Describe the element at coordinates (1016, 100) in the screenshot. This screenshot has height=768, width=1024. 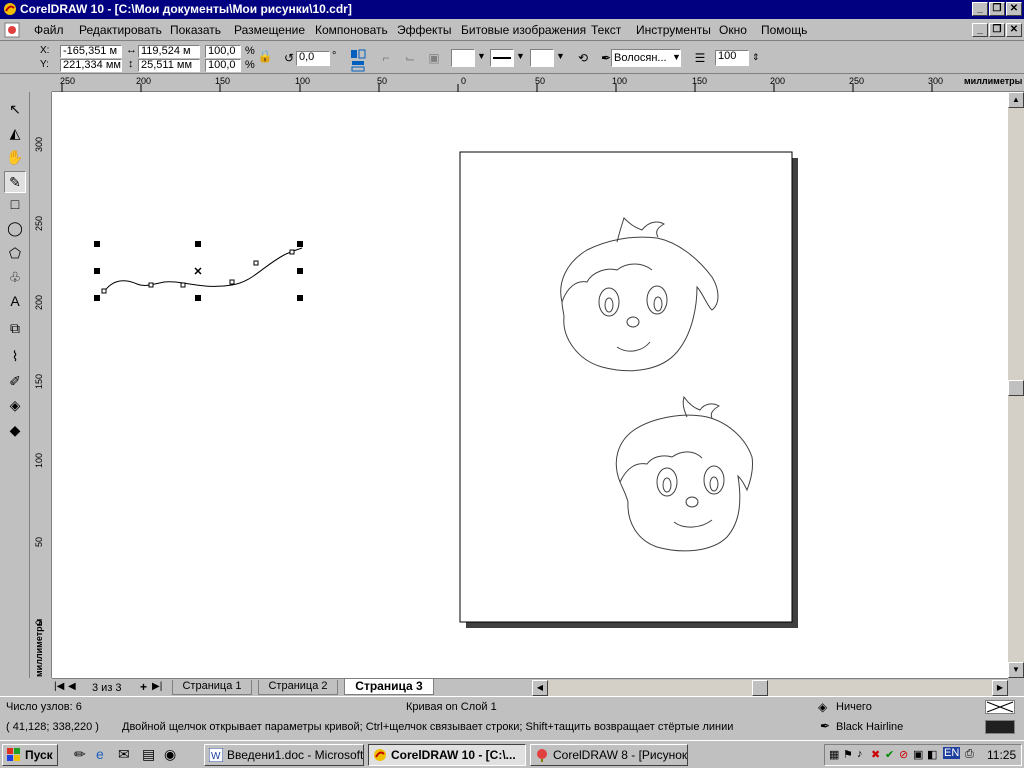
I see `scroll-up-button: ▲` at that location.